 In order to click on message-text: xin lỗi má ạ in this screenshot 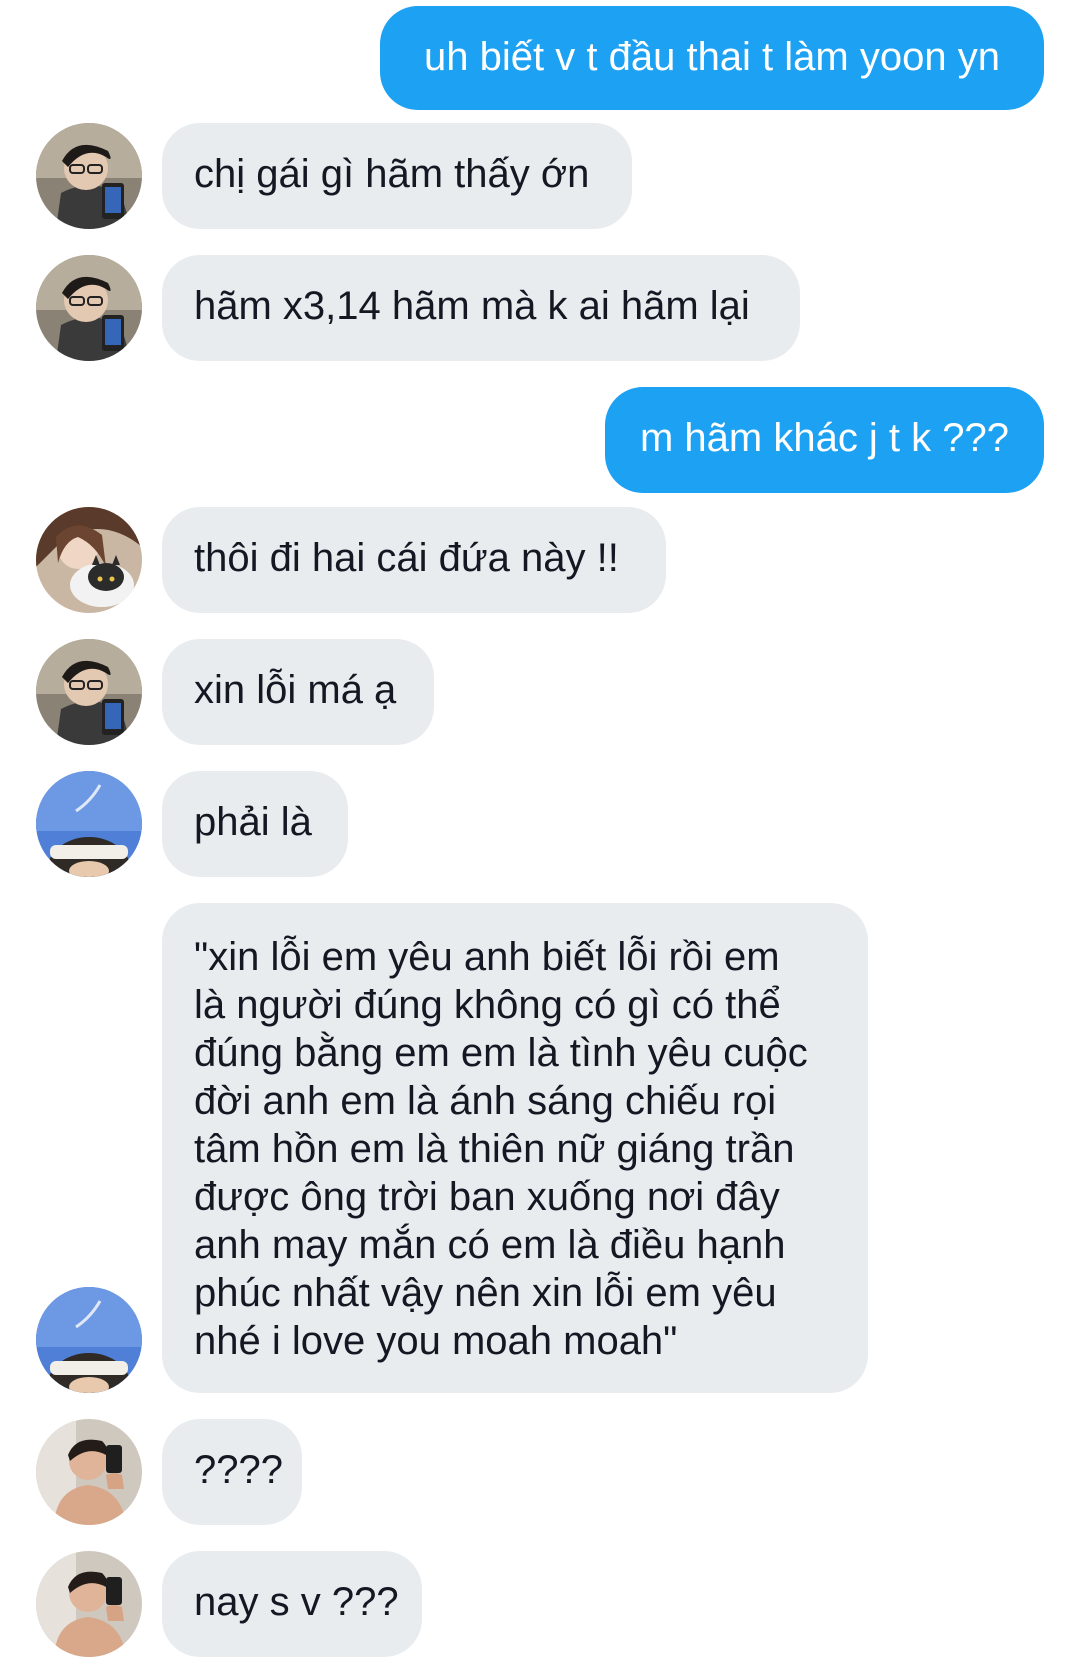, I will do `click(295, 690)`.